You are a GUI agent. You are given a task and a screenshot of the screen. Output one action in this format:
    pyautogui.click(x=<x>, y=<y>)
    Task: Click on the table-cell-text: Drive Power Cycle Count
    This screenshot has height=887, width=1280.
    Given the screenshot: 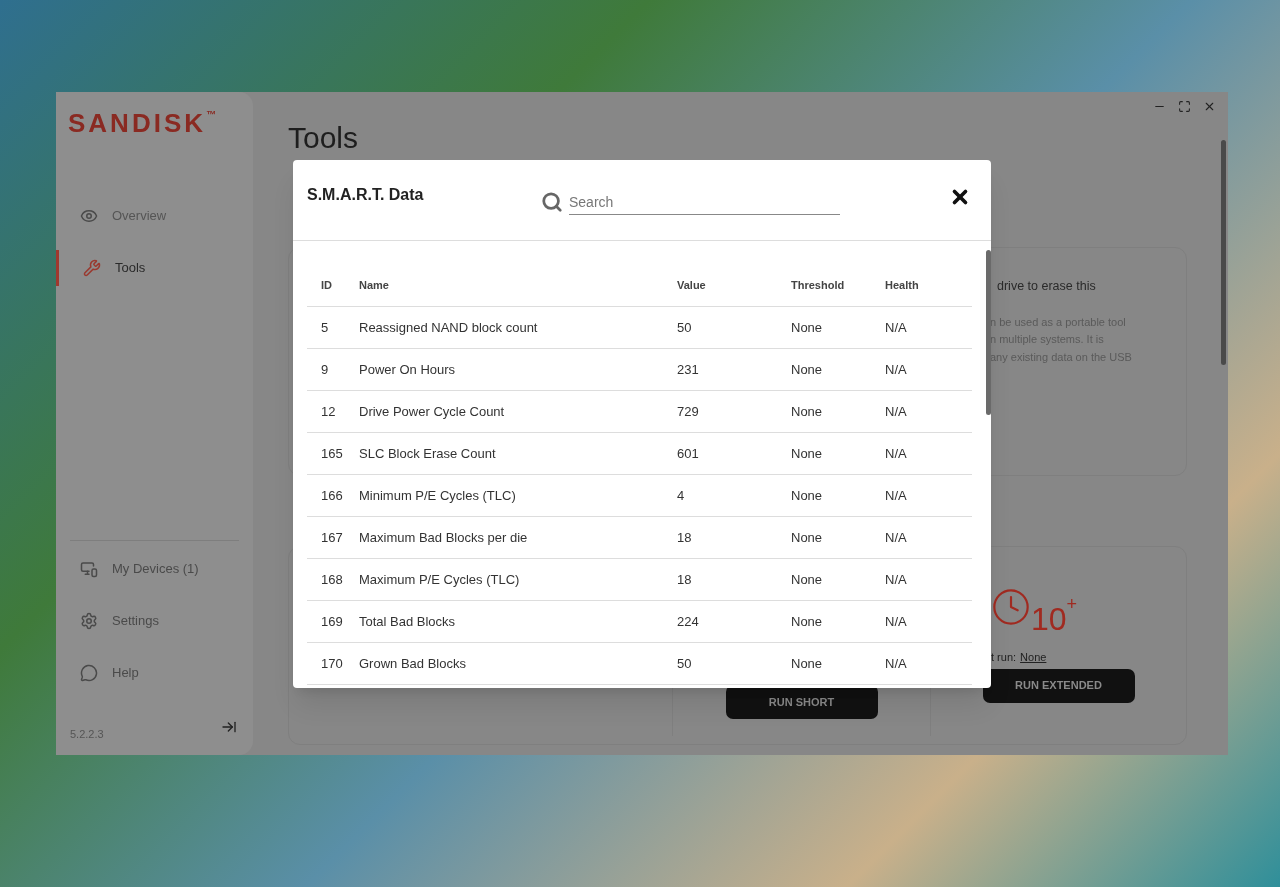 What is the action you would take?
    pyautogui.click(x=432, y=411)
    